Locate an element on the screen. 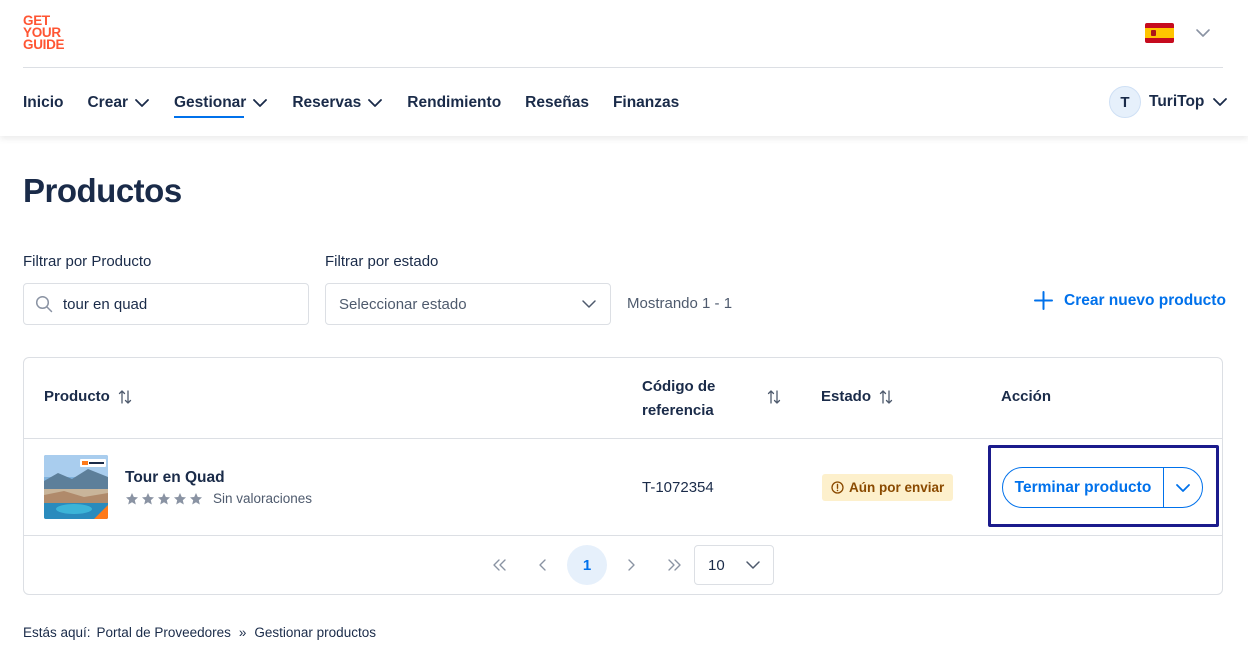  next-page-button is located at coordinates (631, 565).